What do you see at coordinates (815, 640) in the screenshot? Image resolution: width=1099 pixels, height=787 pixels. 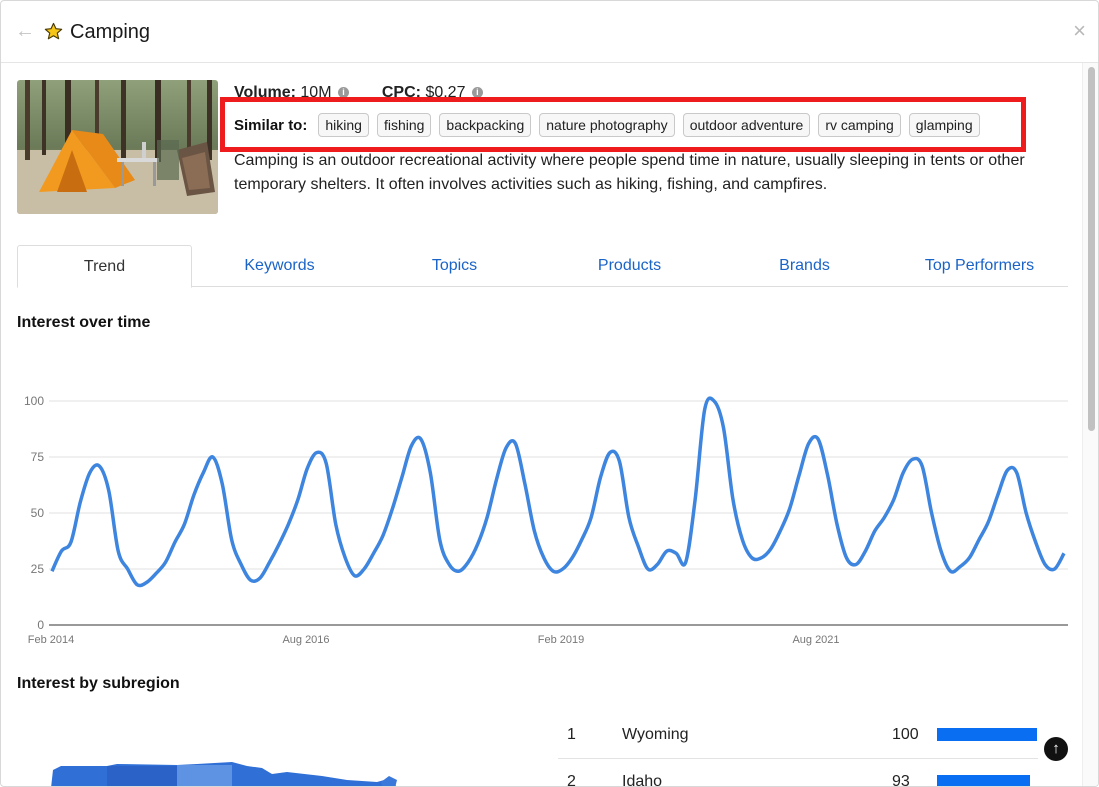 I see `x-tick-label: Aug 2021` at bounding box center [815, 640].